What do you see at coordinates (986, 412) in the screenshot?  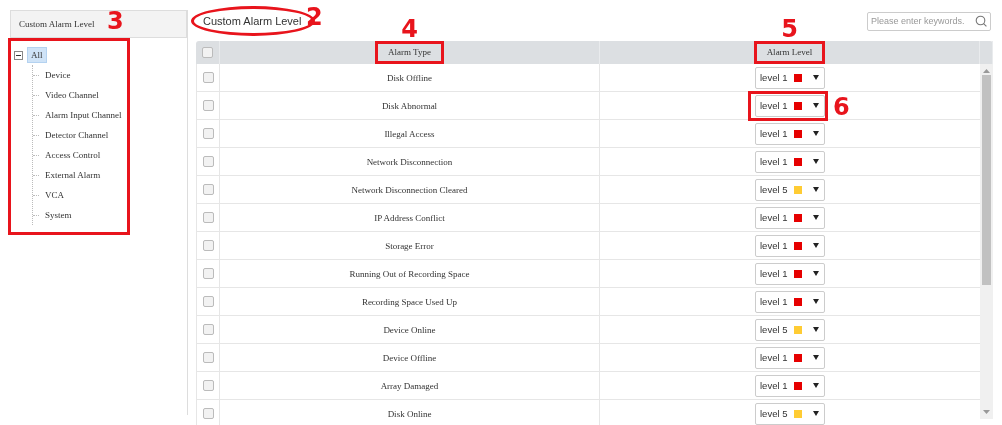 I see `scroll-down-icon` at bounding box center [986, 412].